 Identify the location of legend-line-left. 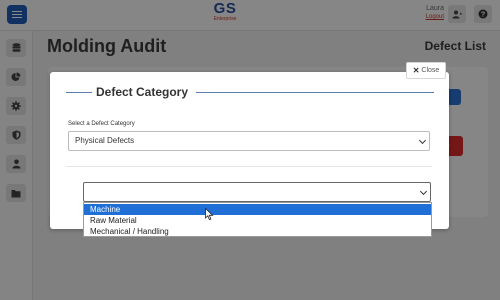
(79, 92).